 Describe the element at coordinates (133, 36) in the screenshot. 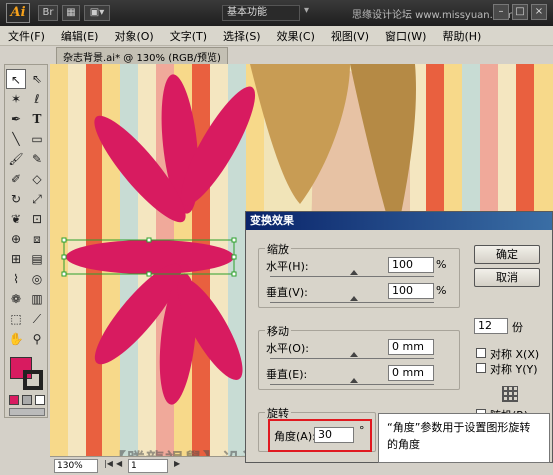

I see `menu-object: 对象(O)` at that location.